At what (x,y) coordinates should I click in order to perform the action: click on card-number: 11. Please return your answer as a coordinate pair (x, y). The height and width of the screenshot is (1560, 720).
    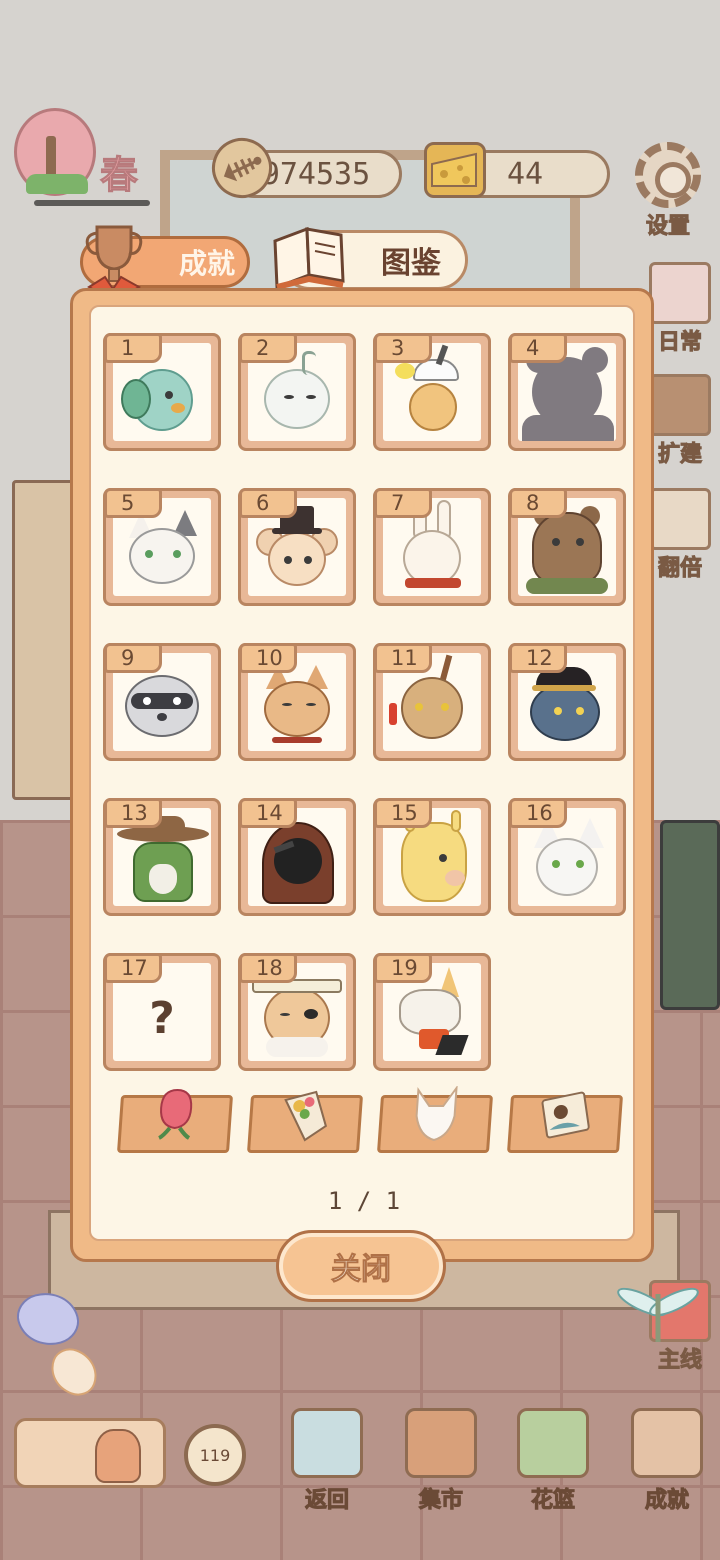
    Looking at the image, I should click on (403, 658).